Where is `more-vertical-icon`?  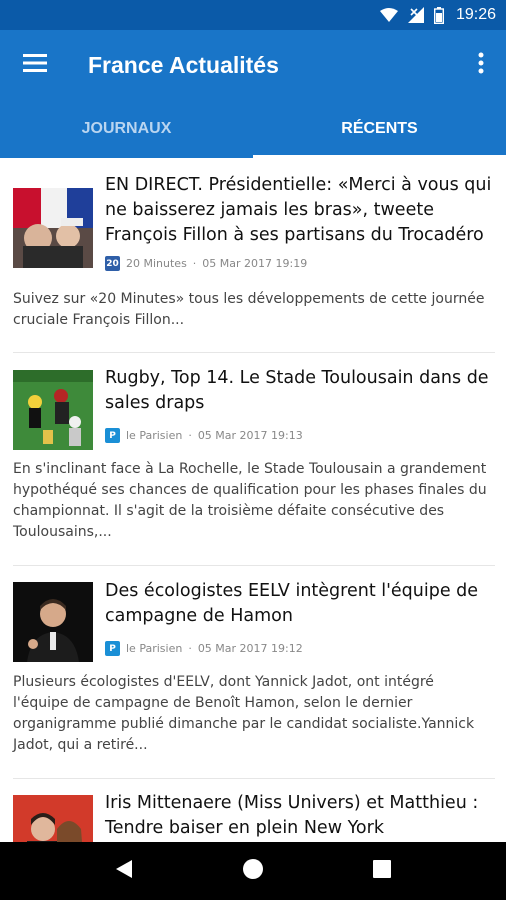 more-vertical-icon is located at coordinates (481, 65).